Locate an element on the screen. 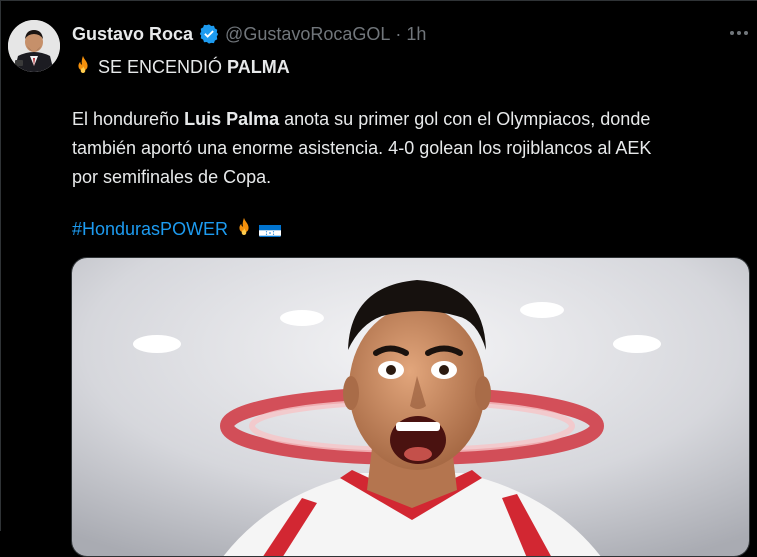 Image resolution: width=757 pixels, height=557 pixels. avatar is located at coordinates (34, 46).